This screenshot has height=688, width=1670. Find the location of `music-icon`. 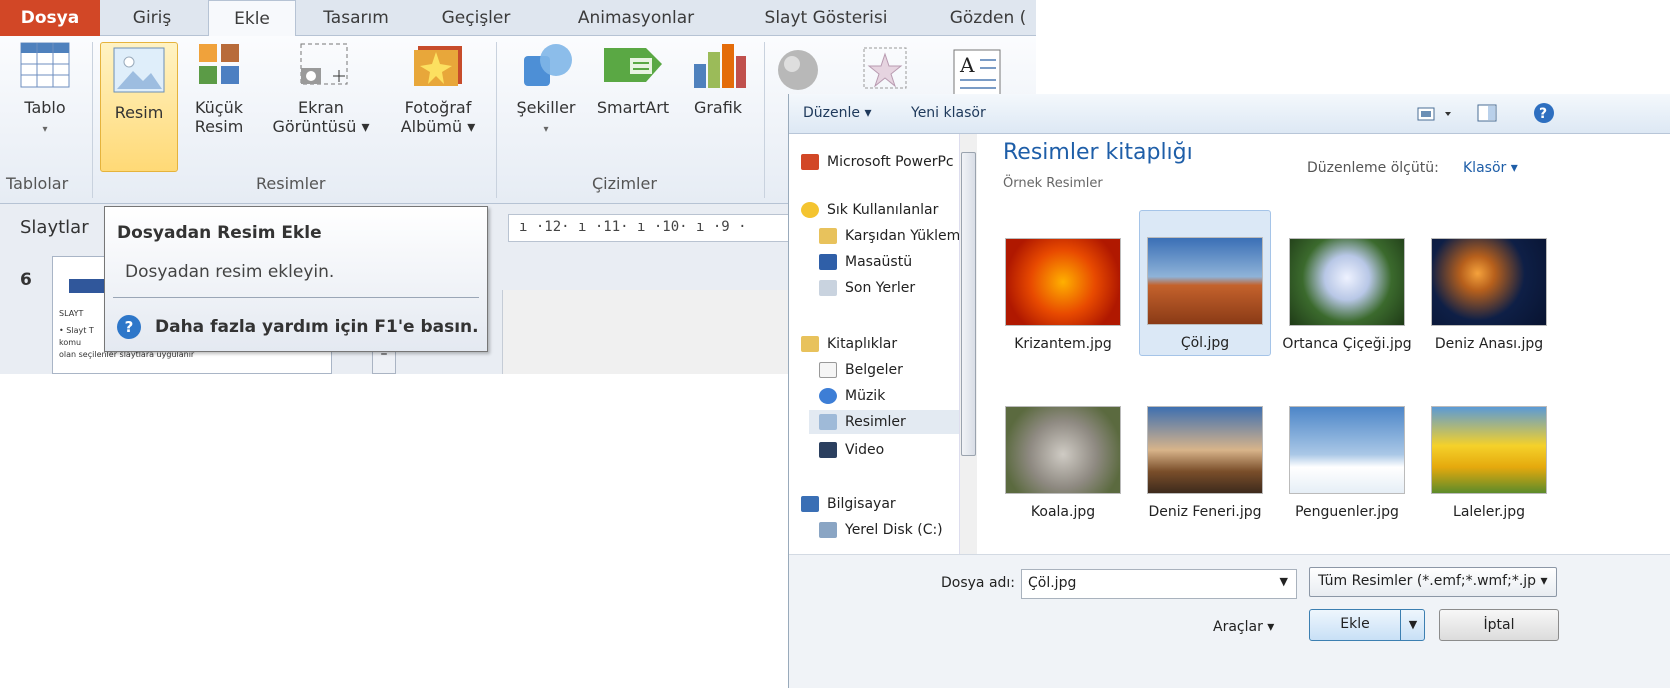

music-icon is located at coordinates (828, 396).